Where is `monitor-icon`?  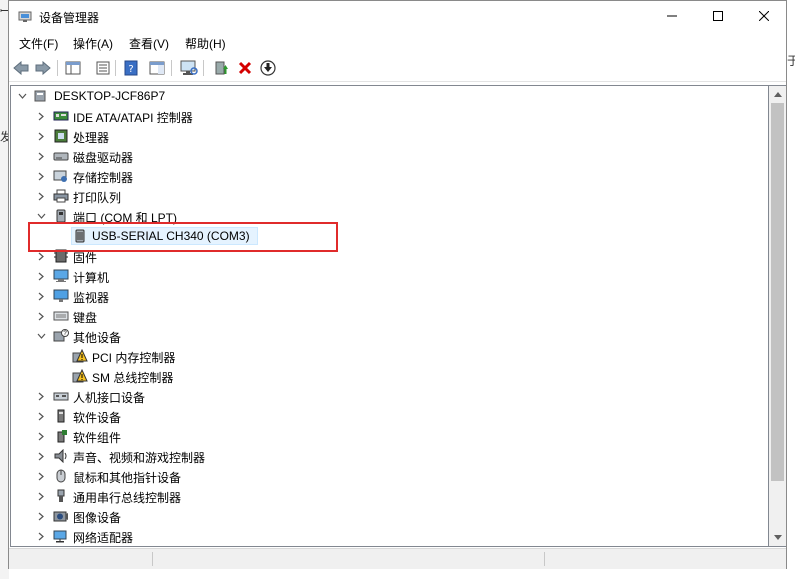
monitor-icon is located at coordinates (61, 296).